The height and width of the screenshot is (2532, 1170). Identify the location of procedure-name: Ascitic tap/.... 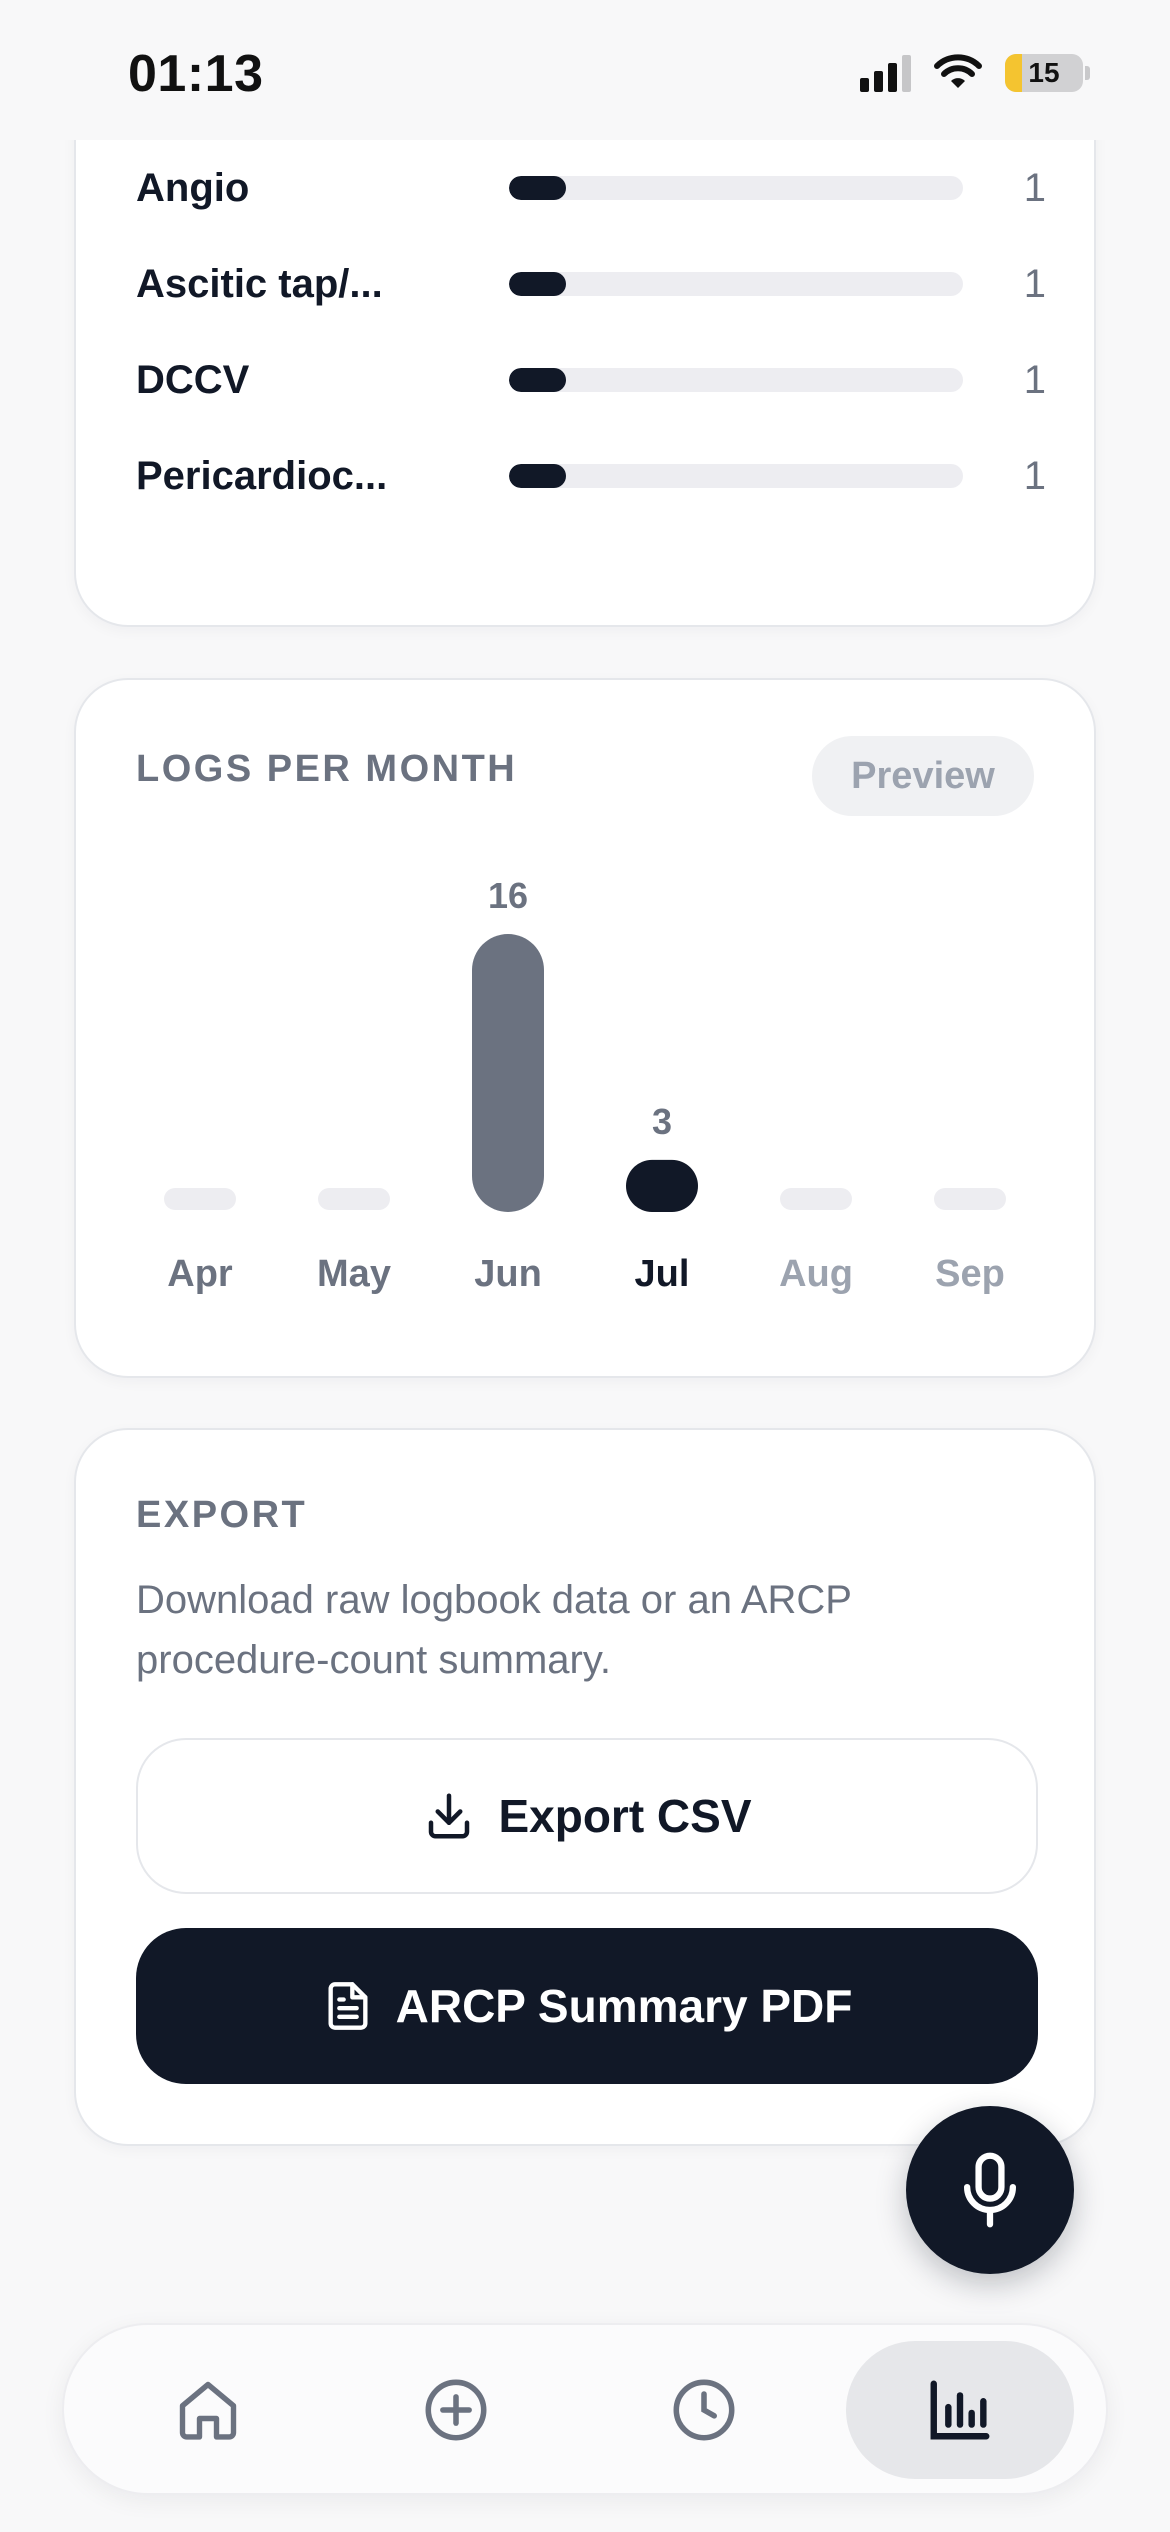
(259, 283).